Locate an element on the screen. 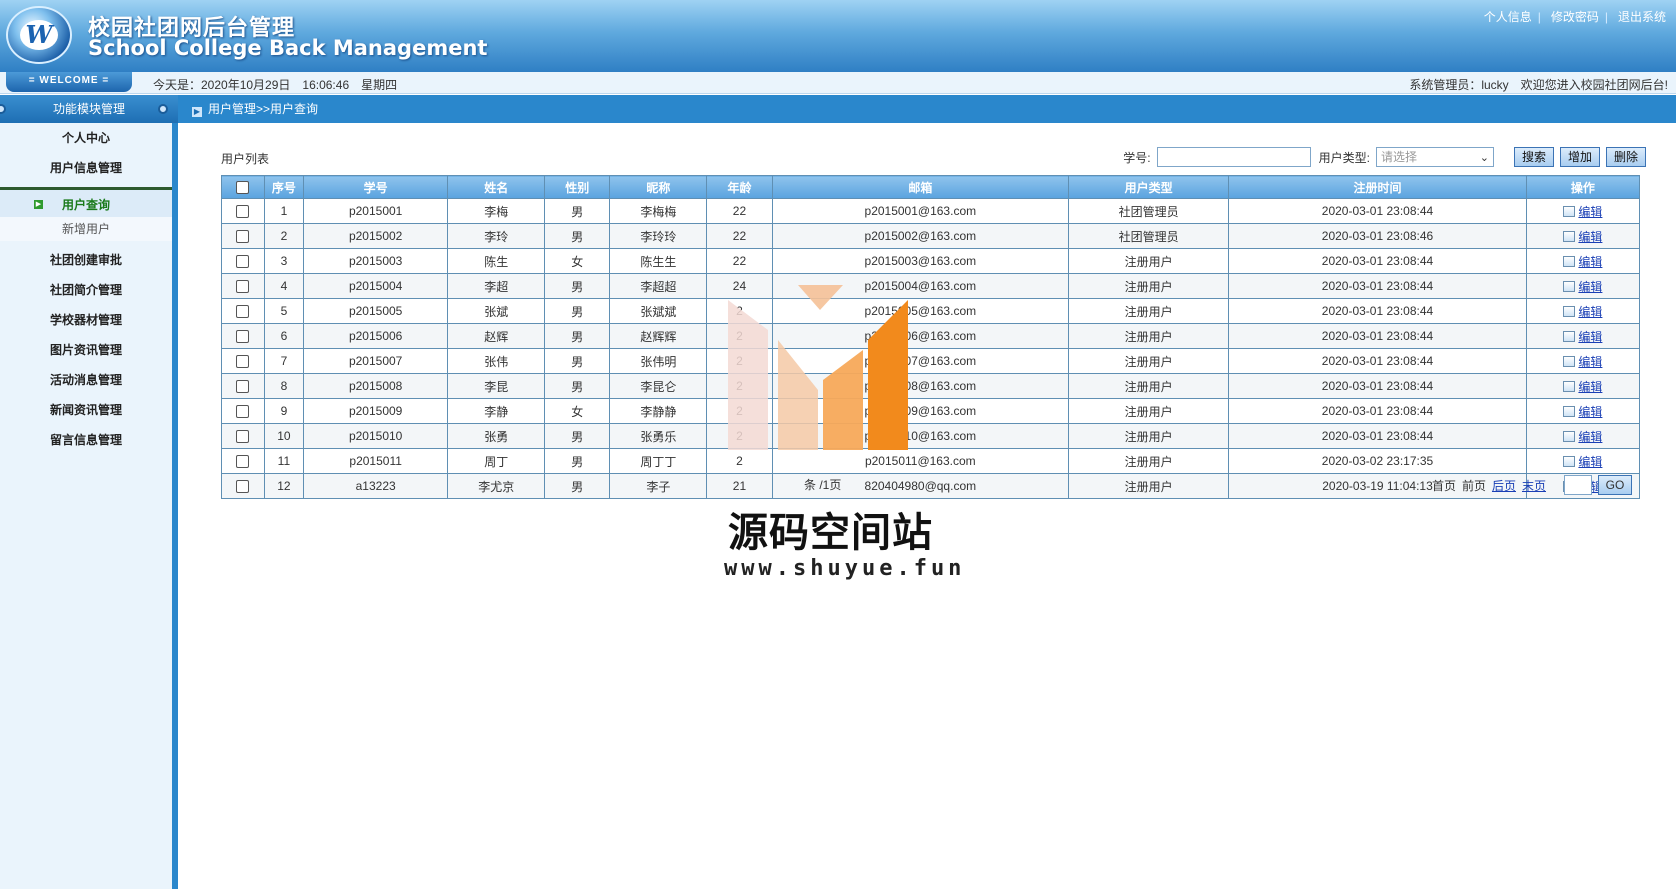 This screenshot has height=889, width=1676. student-no-input is located at coordinates (1233, 157).